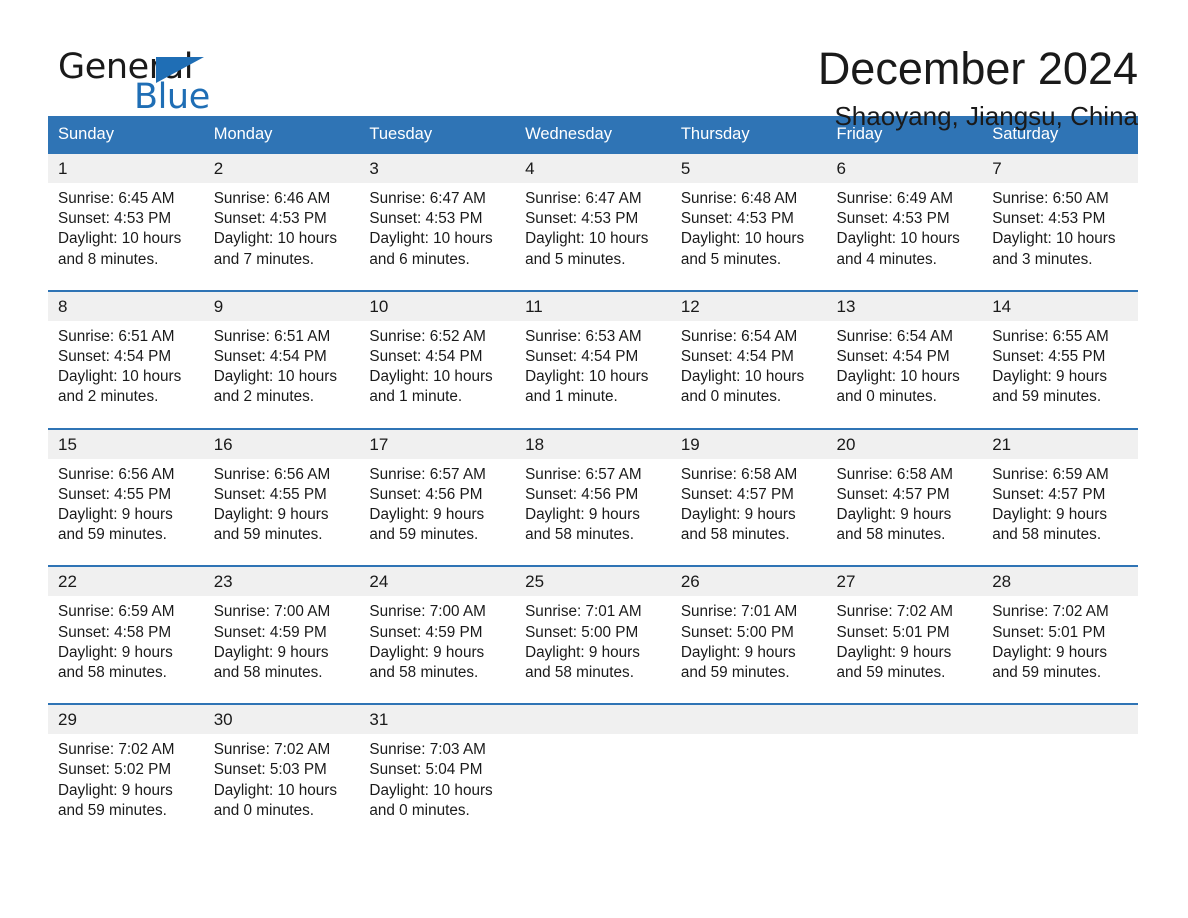  What do you see at coordinates (593, 719) in the screenshot?
I see `empty-day-number` at bounding box center [593, 719].